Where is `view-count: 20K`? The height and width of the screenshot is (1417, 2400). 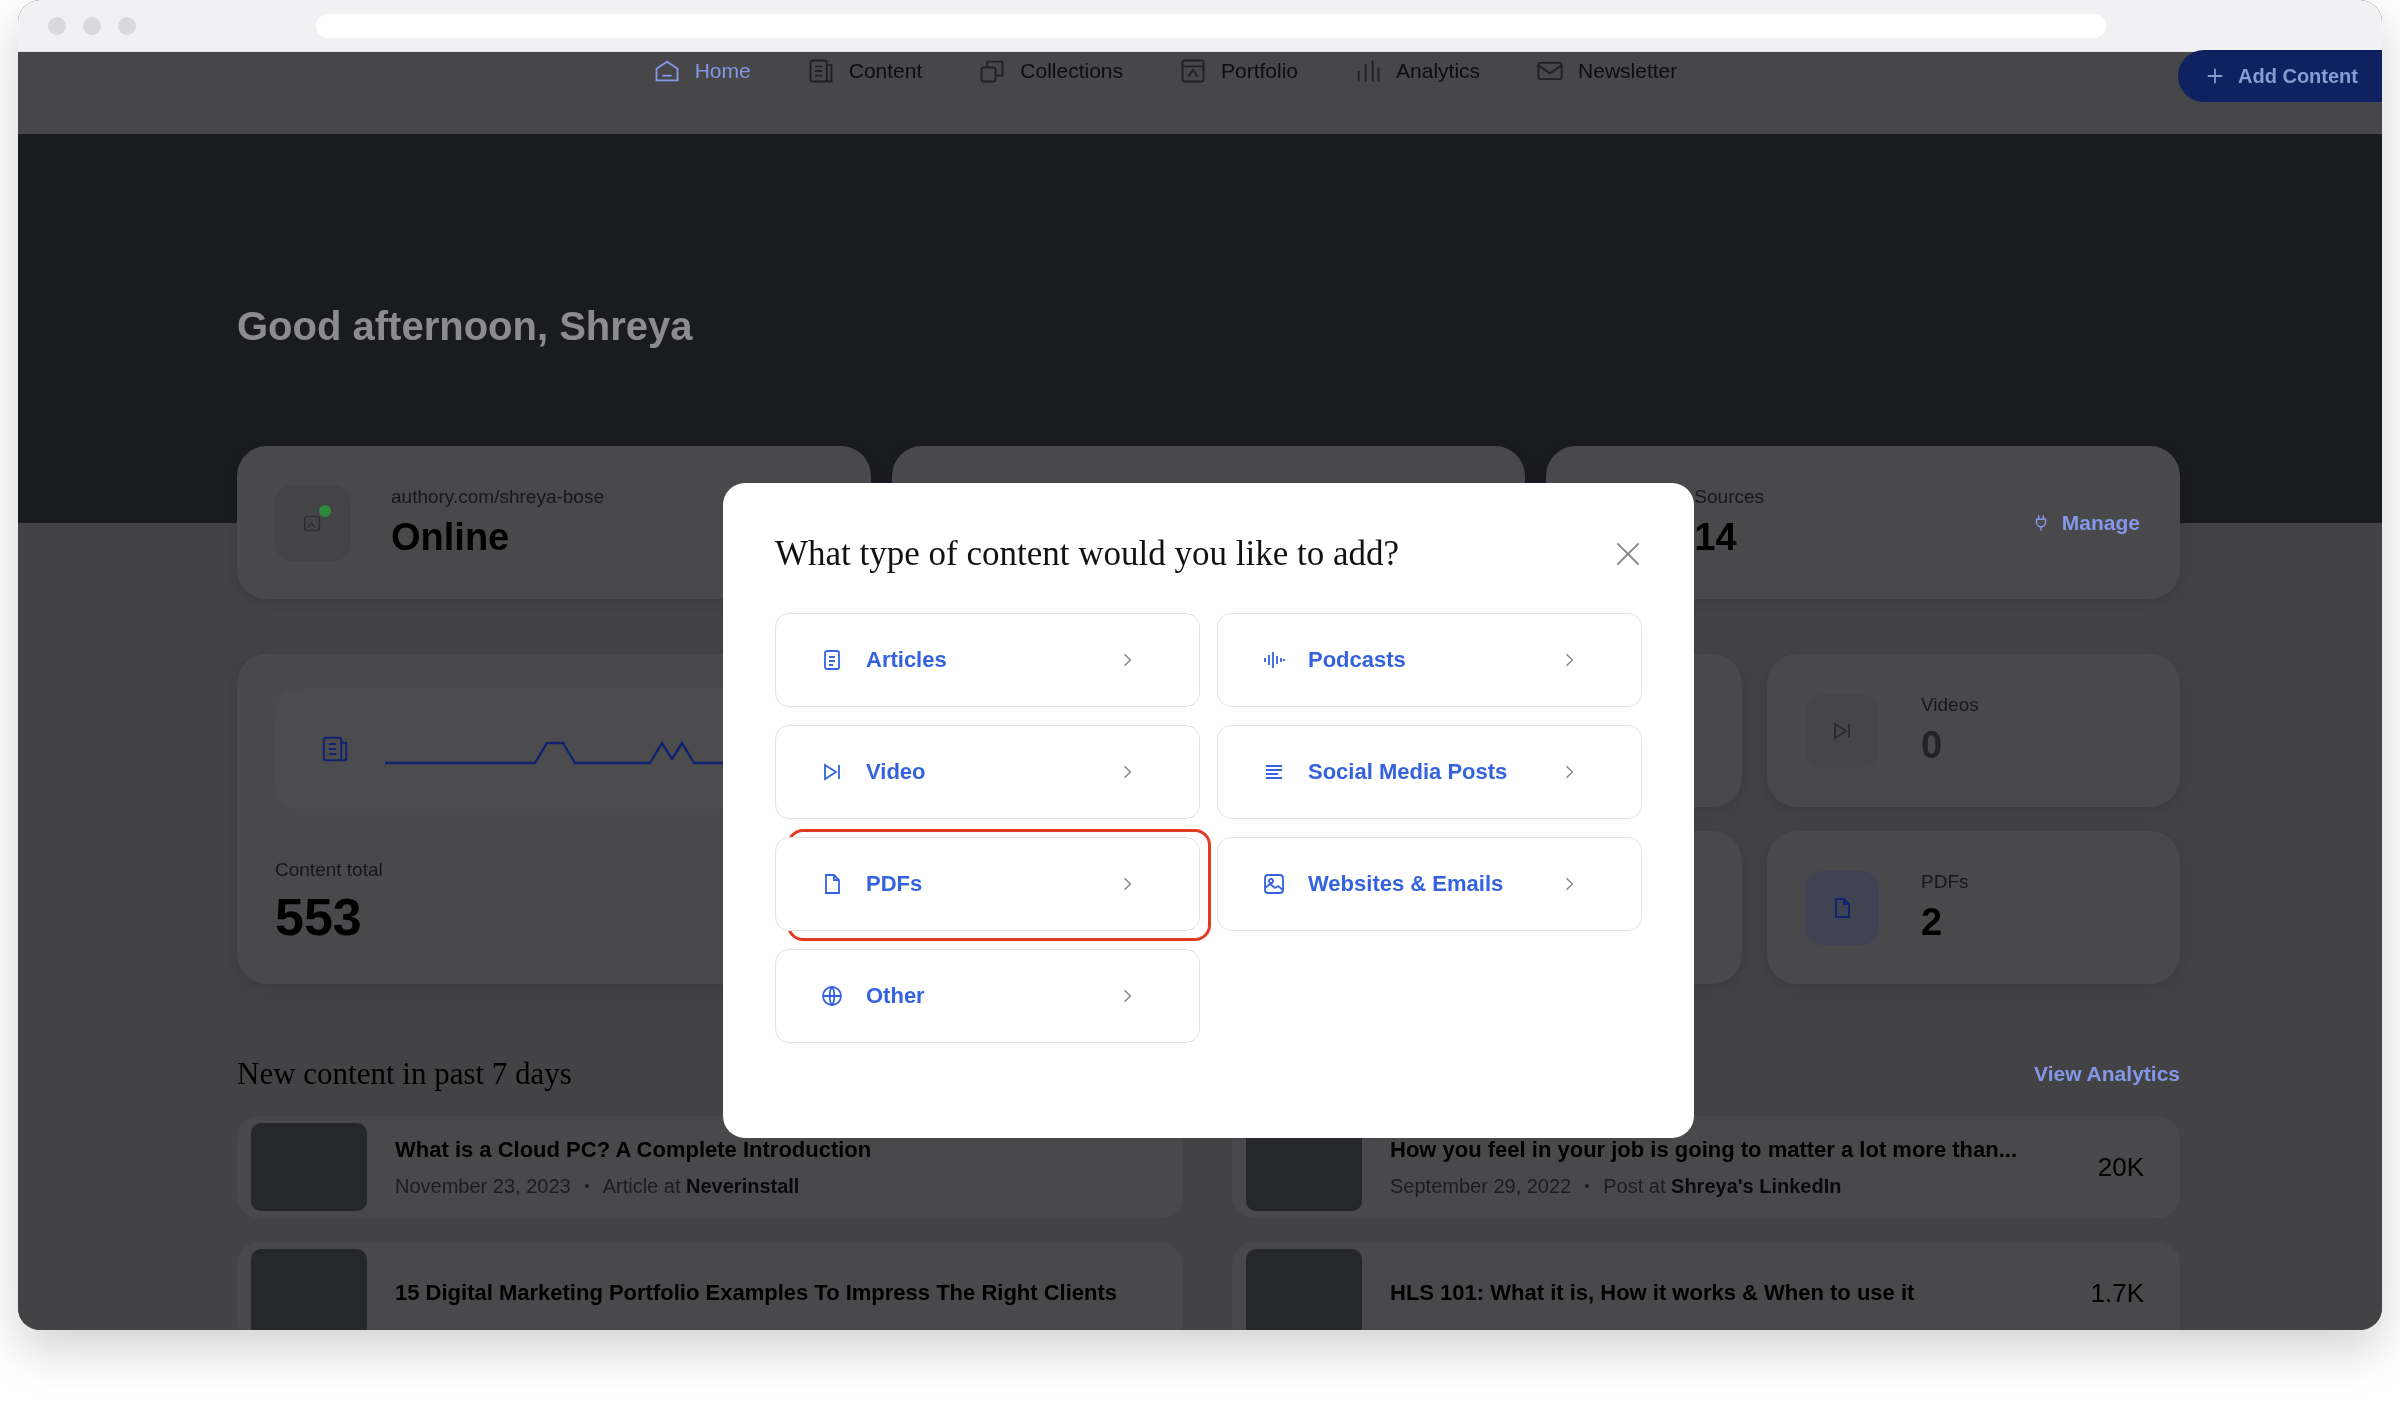
view-count: 20K is located at coordinates (2121, 1167).